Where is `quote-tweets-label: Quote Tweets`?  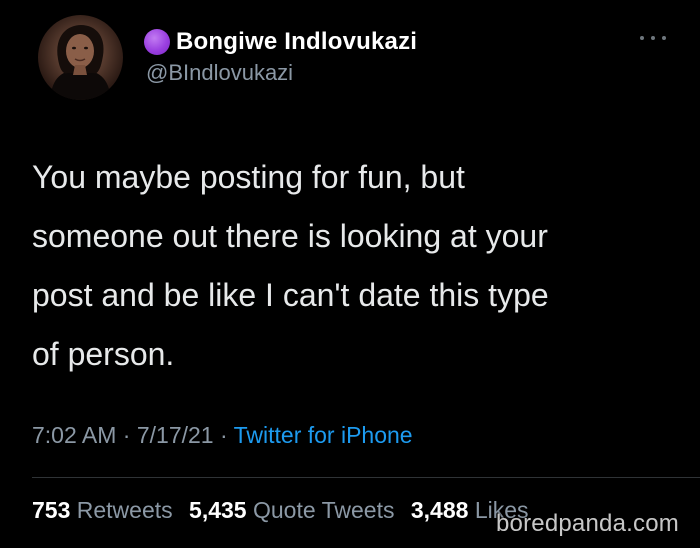 quote-tweets-label: Quote Tweets is located at coordinates (323, 510).